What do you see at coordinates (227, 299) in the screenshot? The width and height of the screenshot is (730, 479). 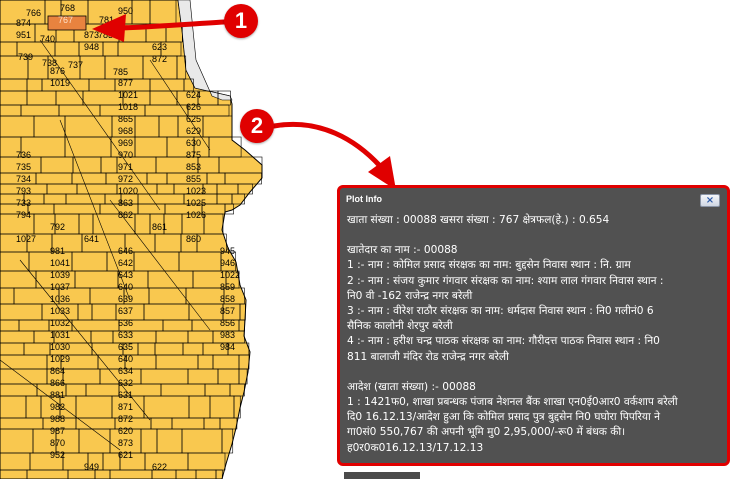 I see `parcel-label: 858` at bounding box center [227, 299].